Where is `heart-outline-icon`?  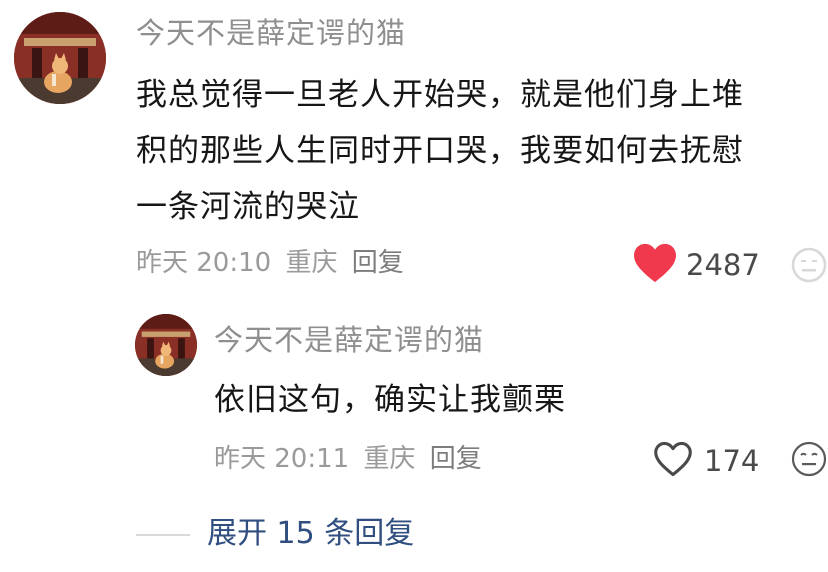
heart-outline-icon is located at coordinates (673, 459).